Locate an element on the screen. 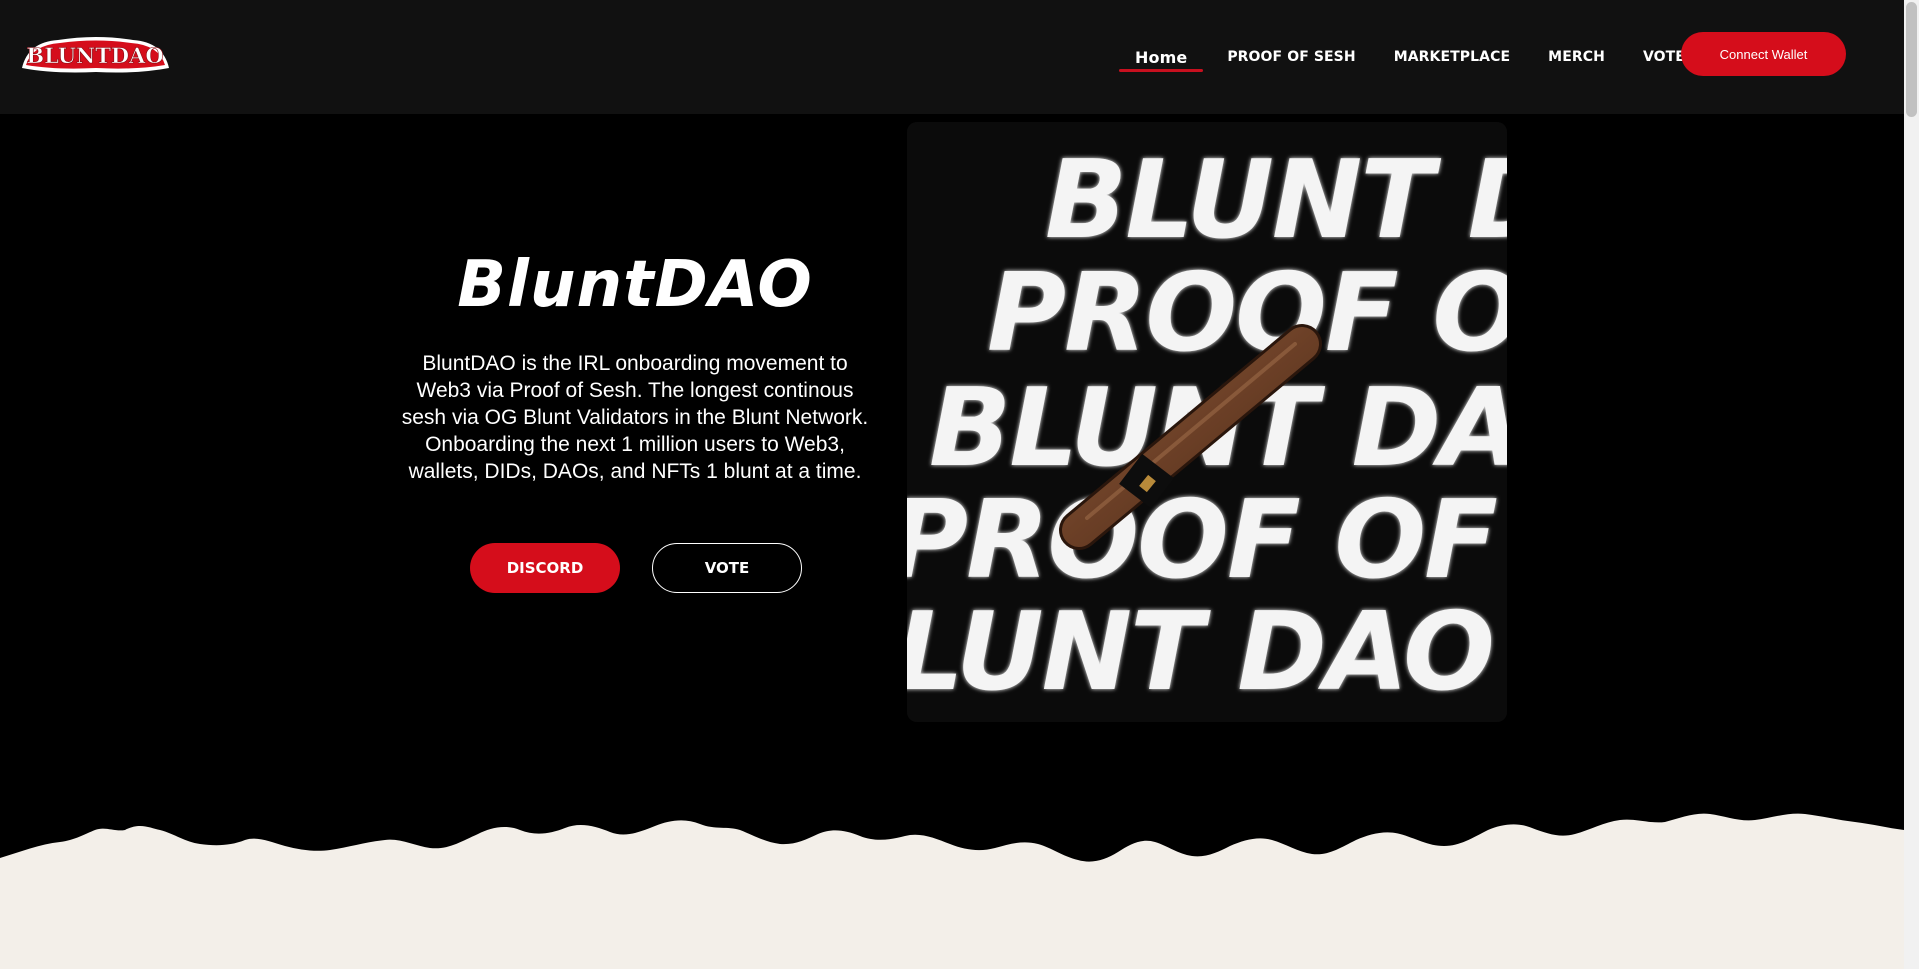  vote-button: VOTE is located at coordinates (727, 568).